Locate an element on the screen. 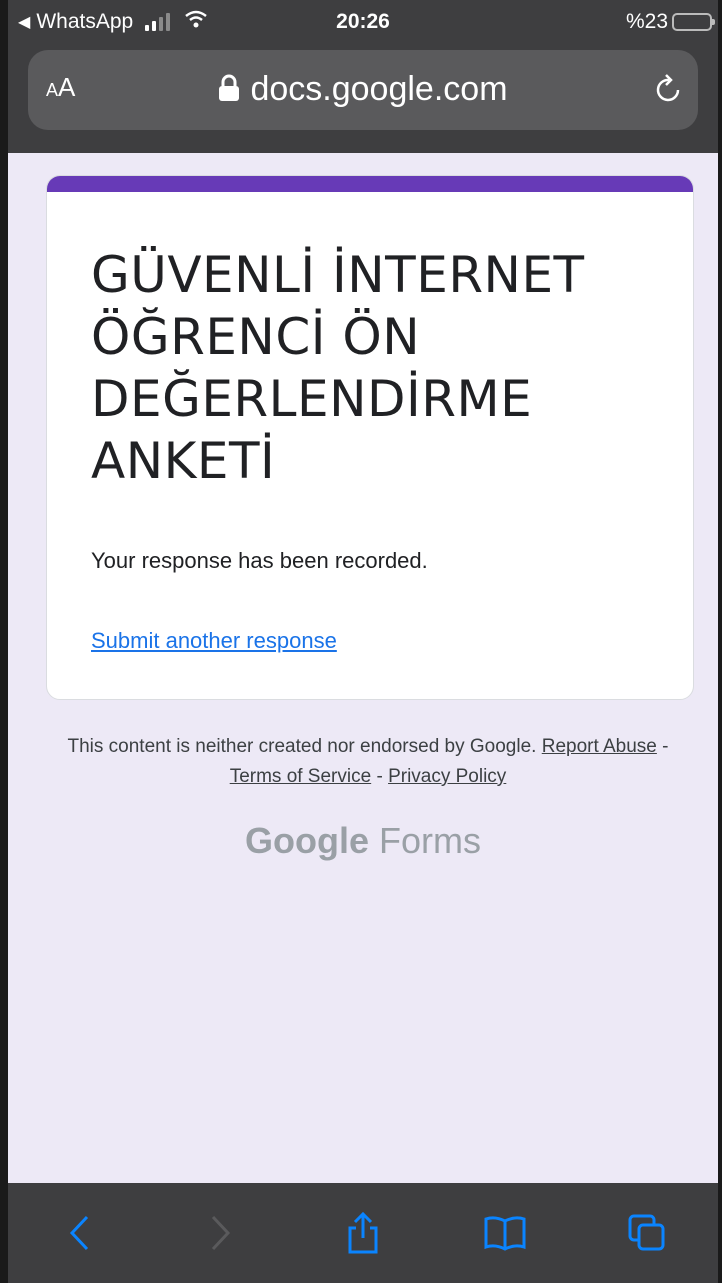  terms-of-service-link: Terms of Service is located at coordinates (300, 776).